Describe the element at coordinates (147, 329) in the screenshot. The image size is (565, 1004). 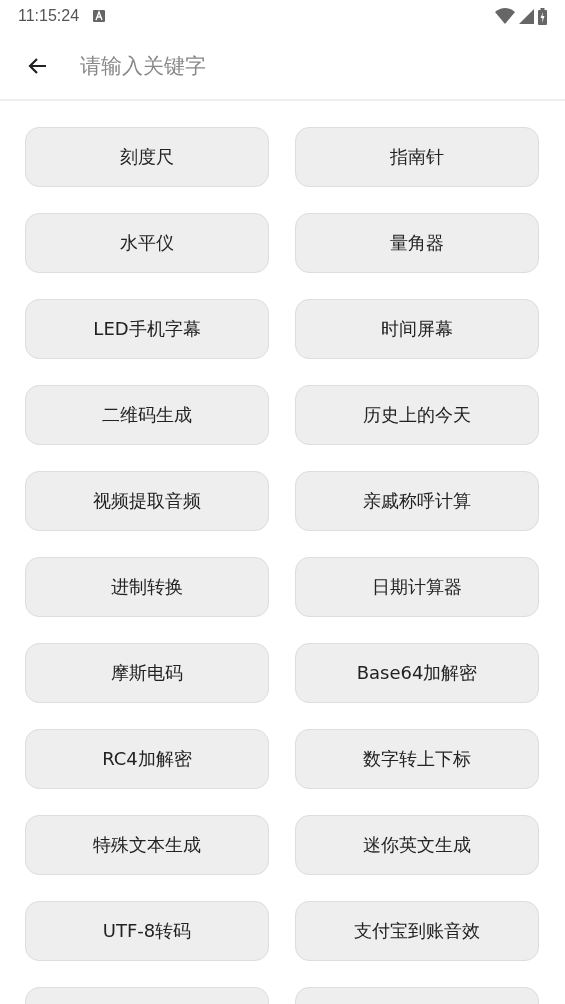
I see `tool-button: LED手机字幕` at that location.